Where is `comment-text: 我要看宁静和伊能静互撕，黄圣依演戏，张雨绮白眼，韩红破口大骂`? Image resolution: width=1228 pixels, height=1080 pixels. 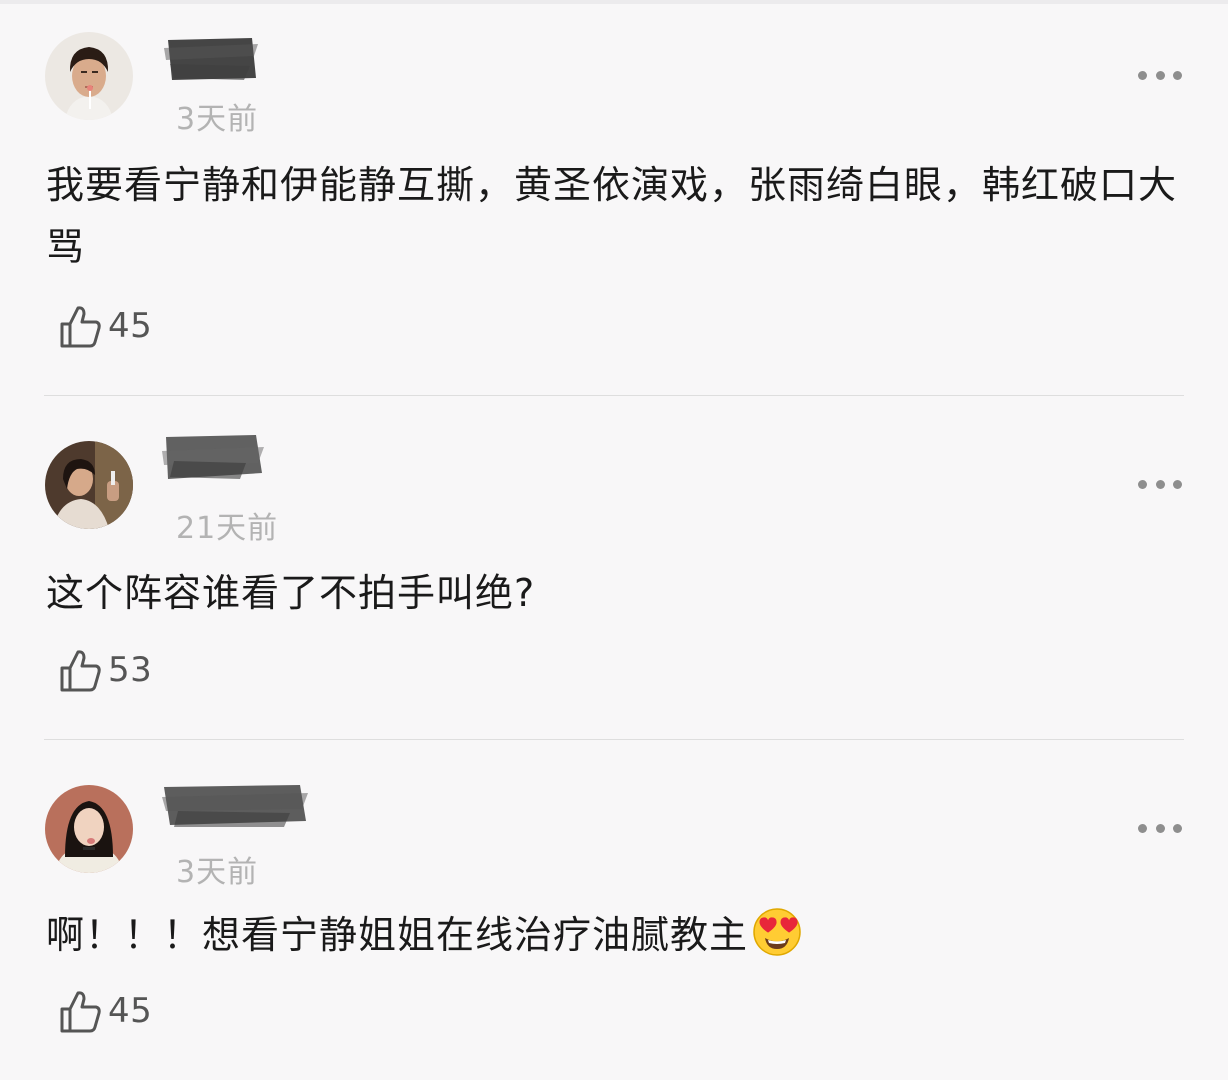
comment-text: 我要看宁静和伊能静互撕，黄圣依演戏，张雨绮白眼，韩红破口大骂 is located at coordinates (612, 216).